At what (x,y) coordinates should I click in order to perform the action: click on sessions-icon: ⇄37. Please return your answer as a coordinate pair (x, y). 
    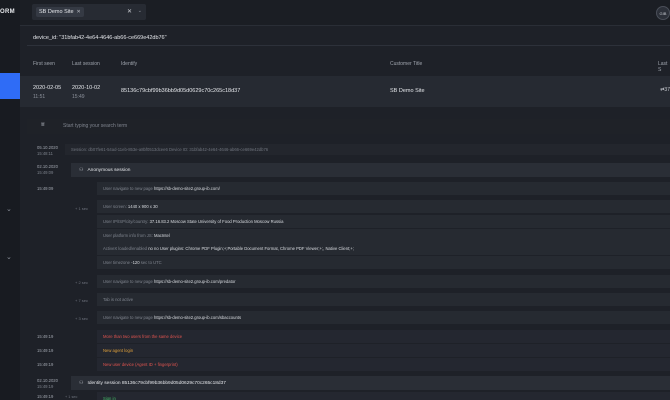
    Looking at the image, I should click on (665, 90).